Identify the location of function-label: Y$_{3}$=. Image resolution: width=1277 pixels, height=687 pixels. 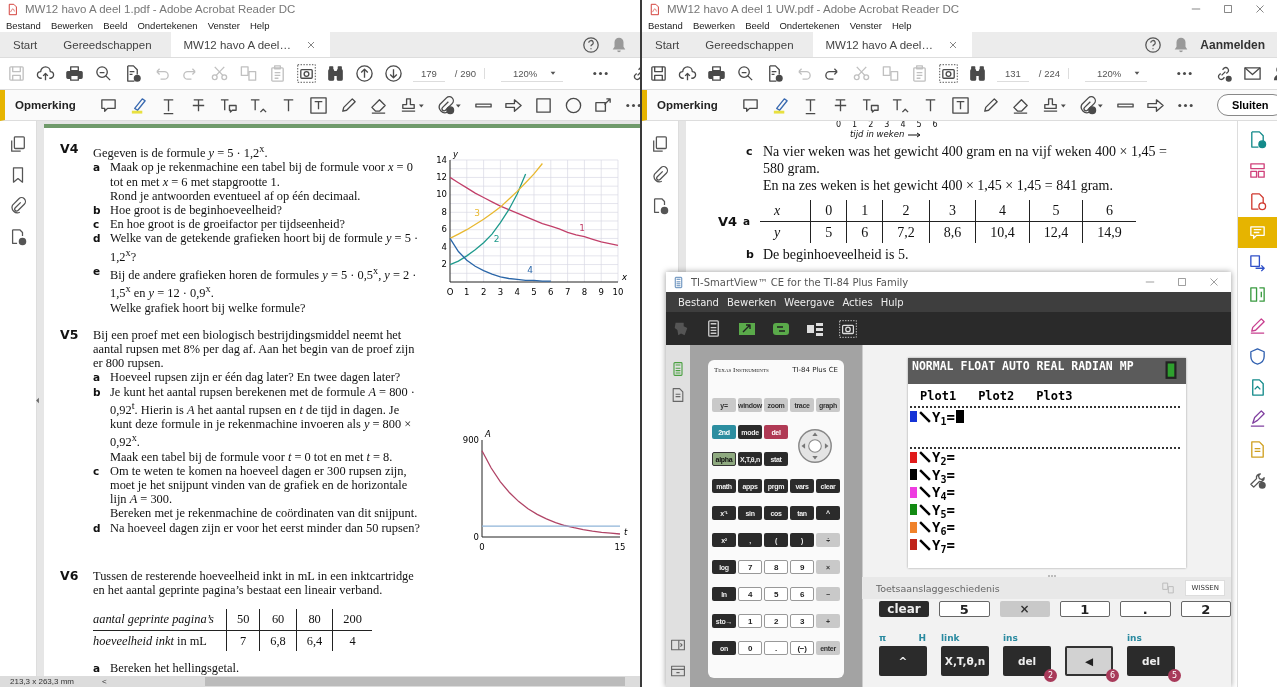
(943, 474).